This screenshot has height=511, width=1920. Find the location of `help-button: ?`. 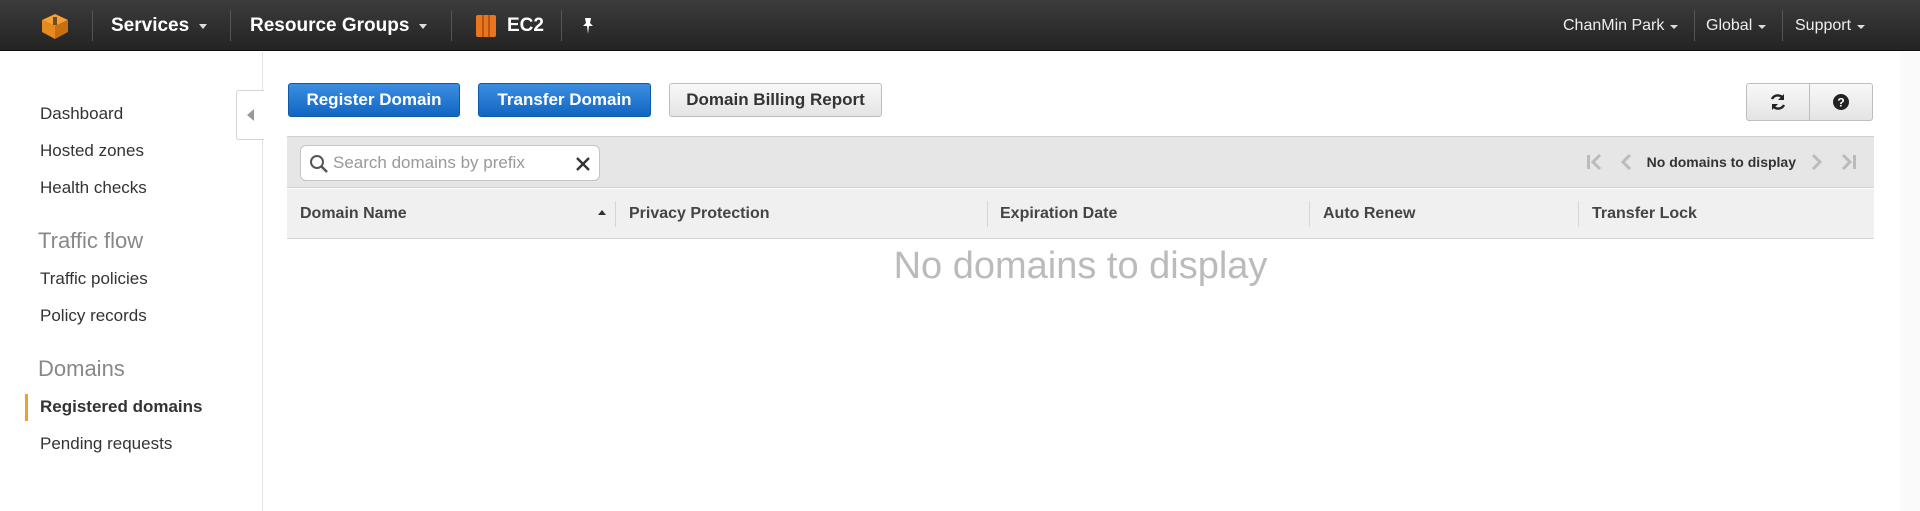

help-button: ? is located at coordinates (1841, 102).